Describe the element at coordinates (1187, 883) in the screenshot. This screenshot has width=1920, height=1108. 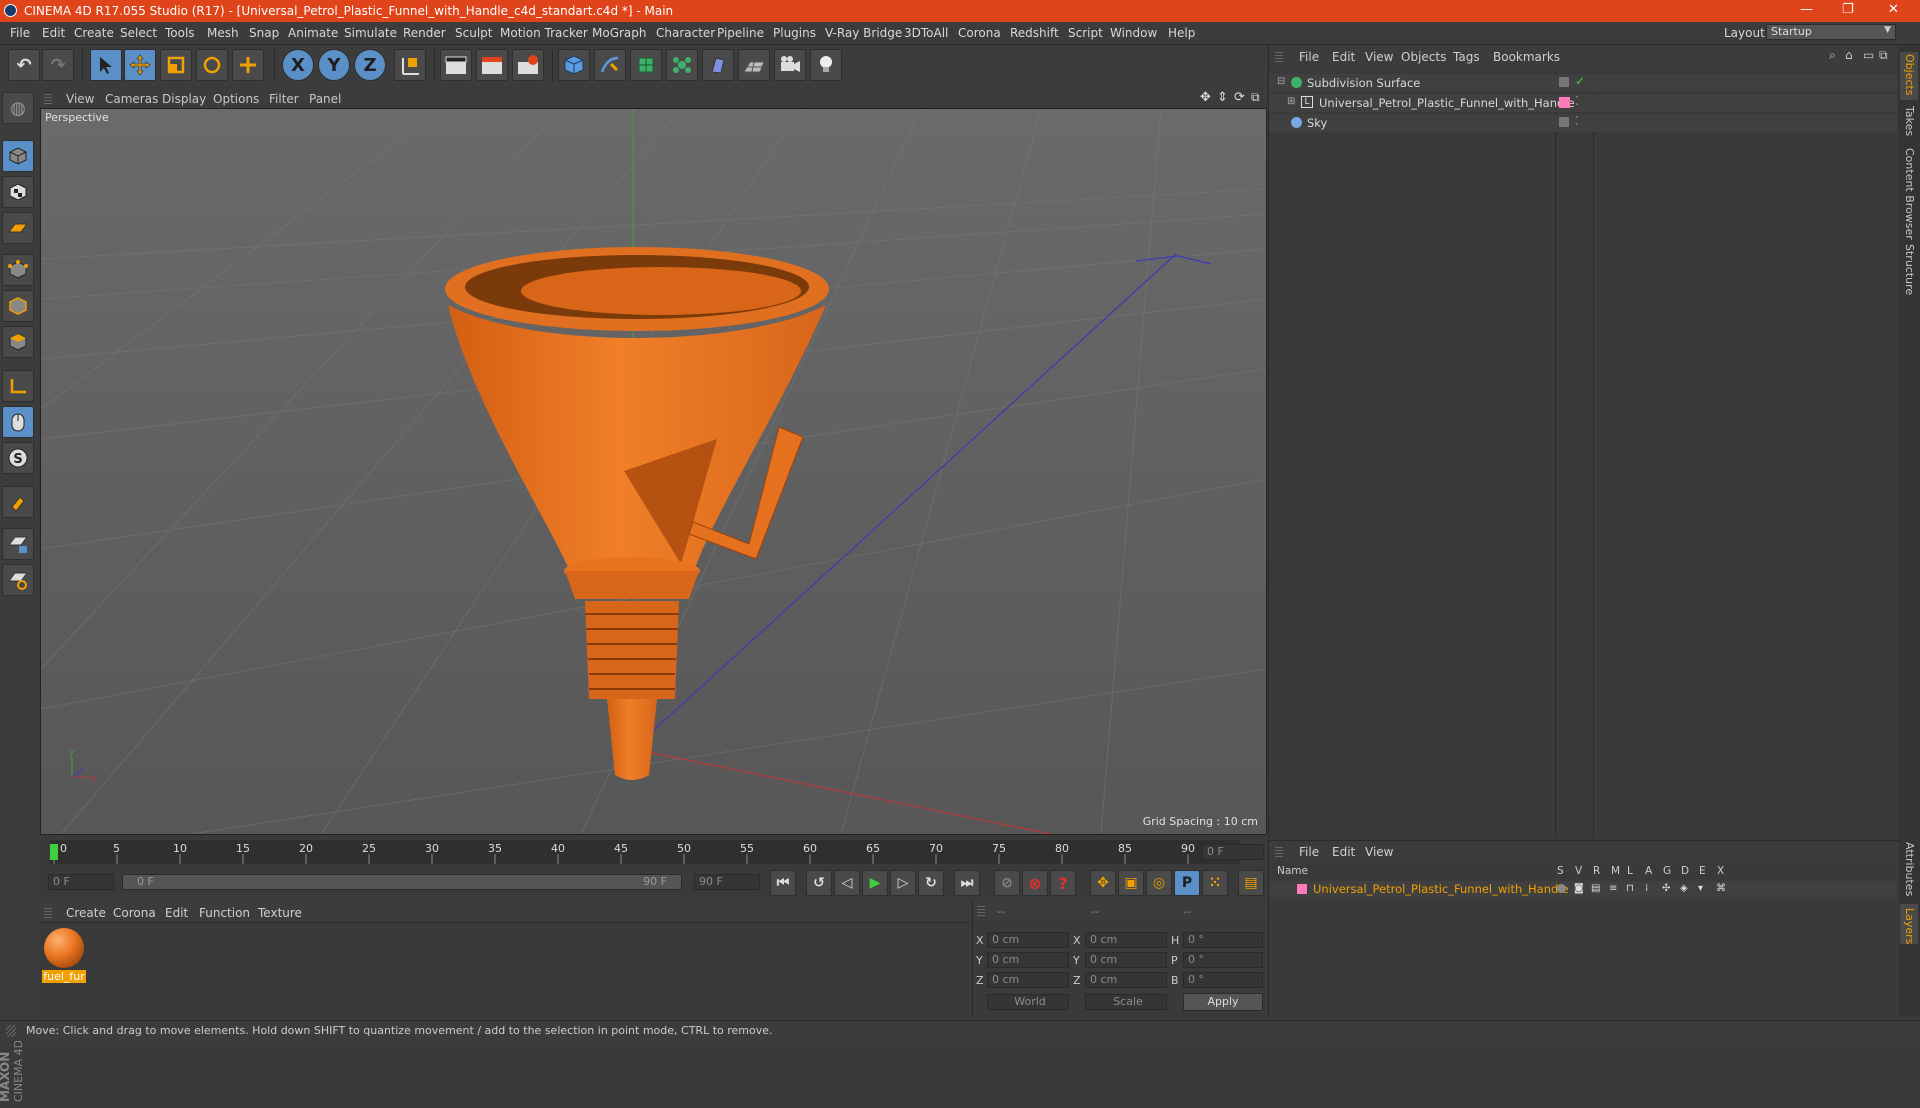
I see `key-parameter-button: P` at that location.